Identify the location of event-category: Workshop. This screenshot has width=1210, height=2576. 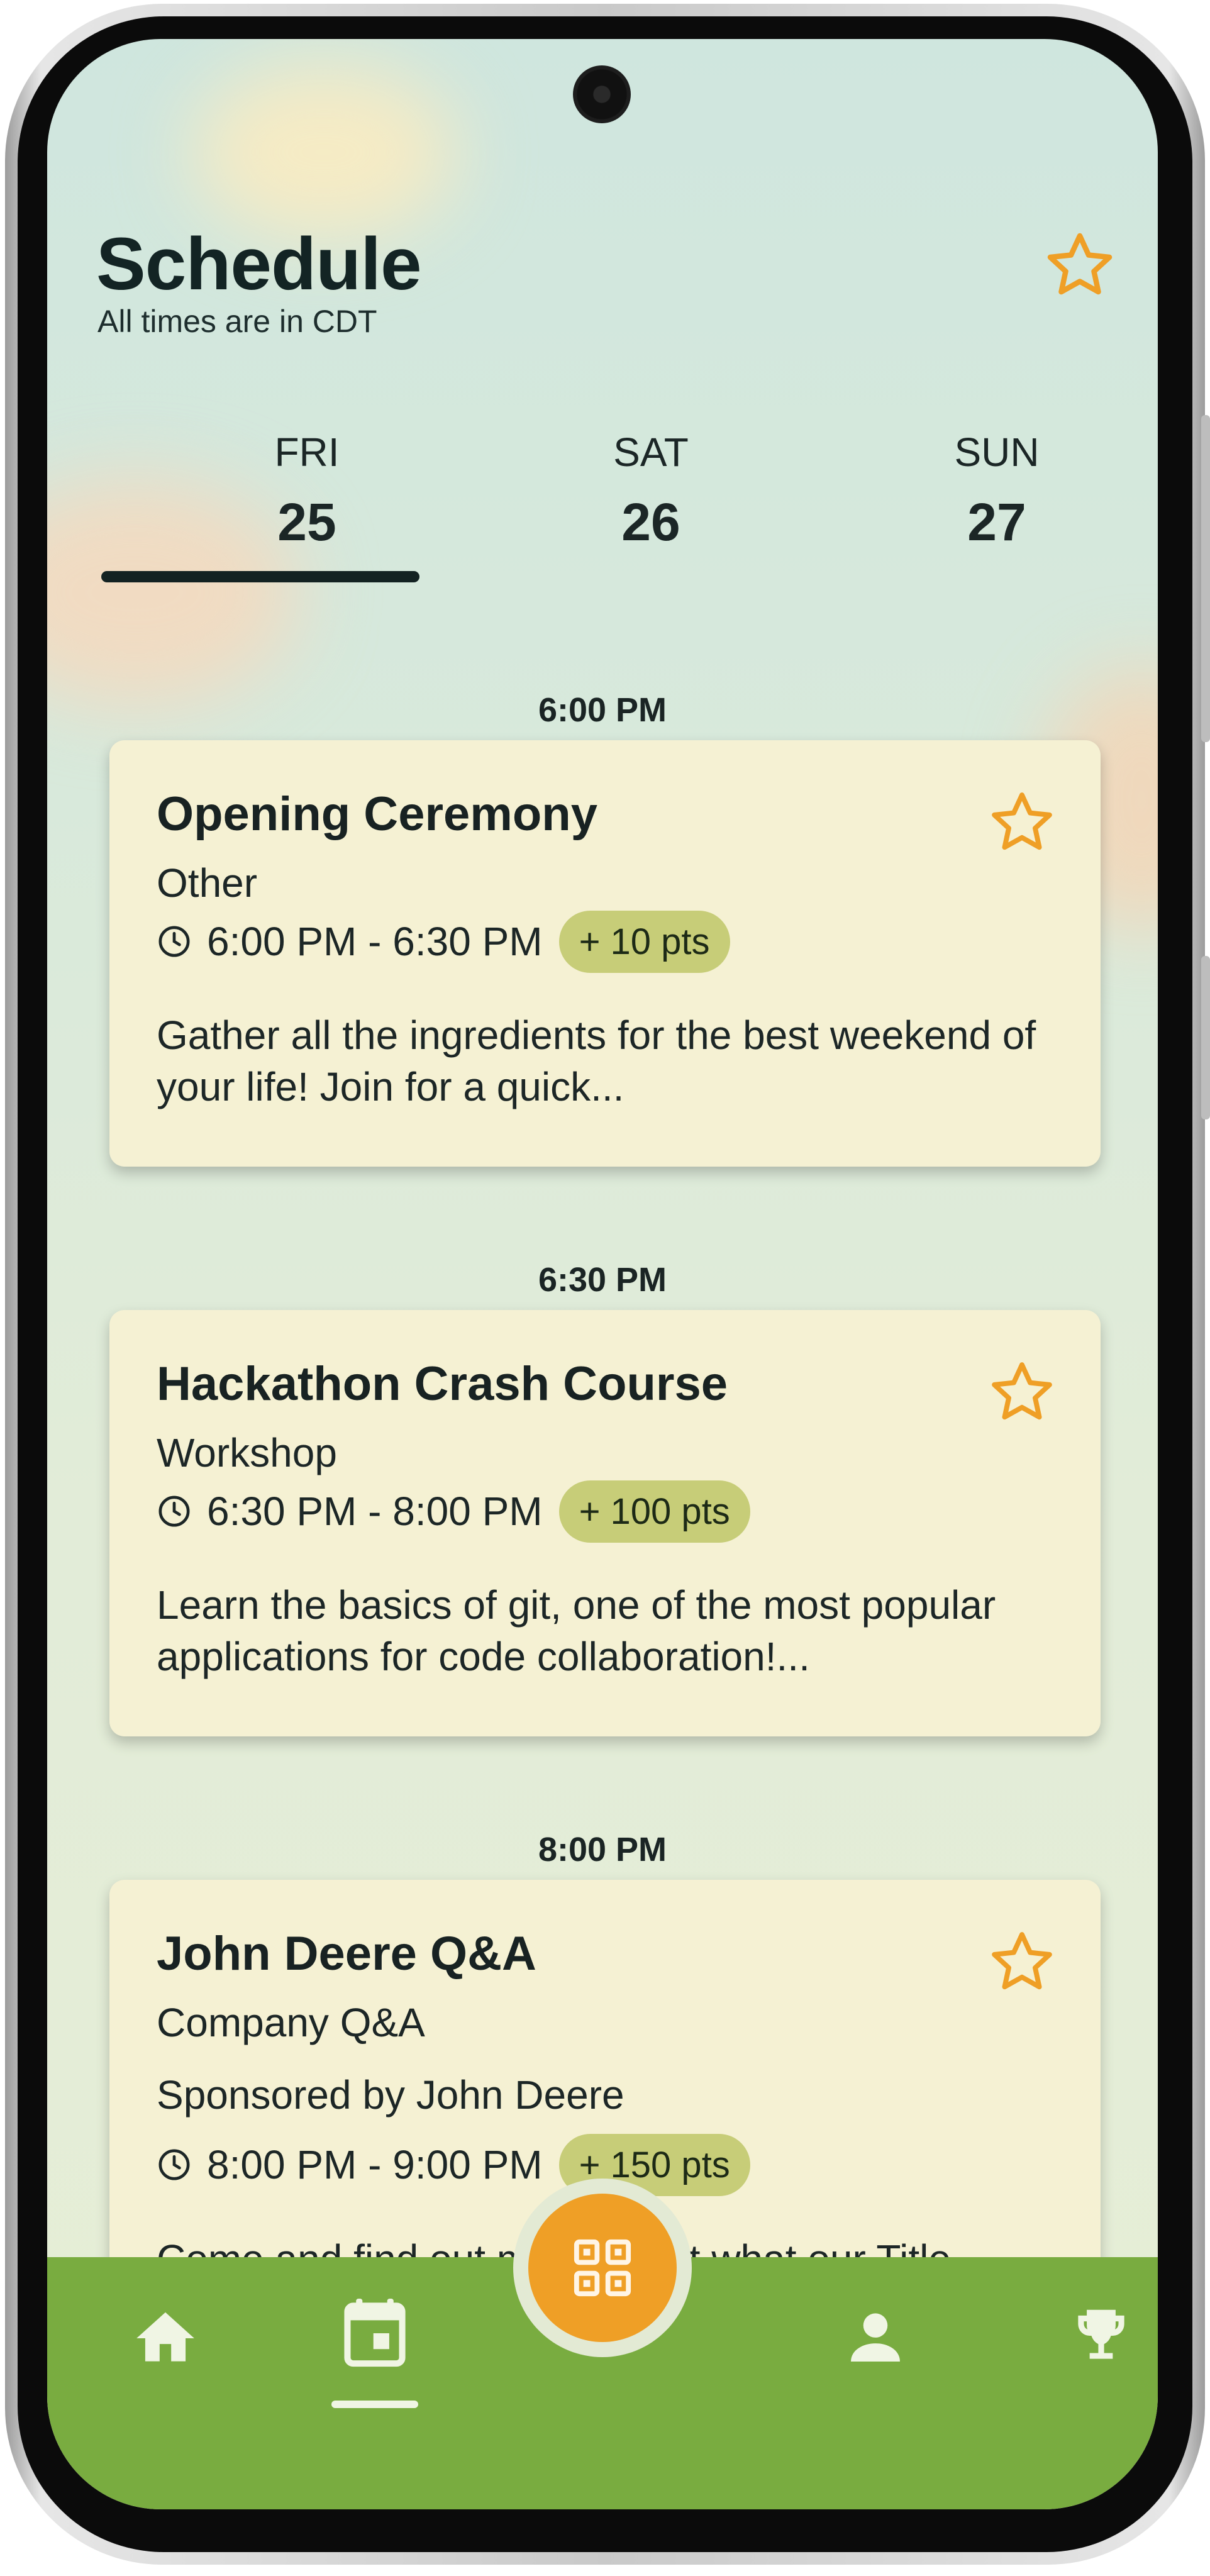
(247, 1452).